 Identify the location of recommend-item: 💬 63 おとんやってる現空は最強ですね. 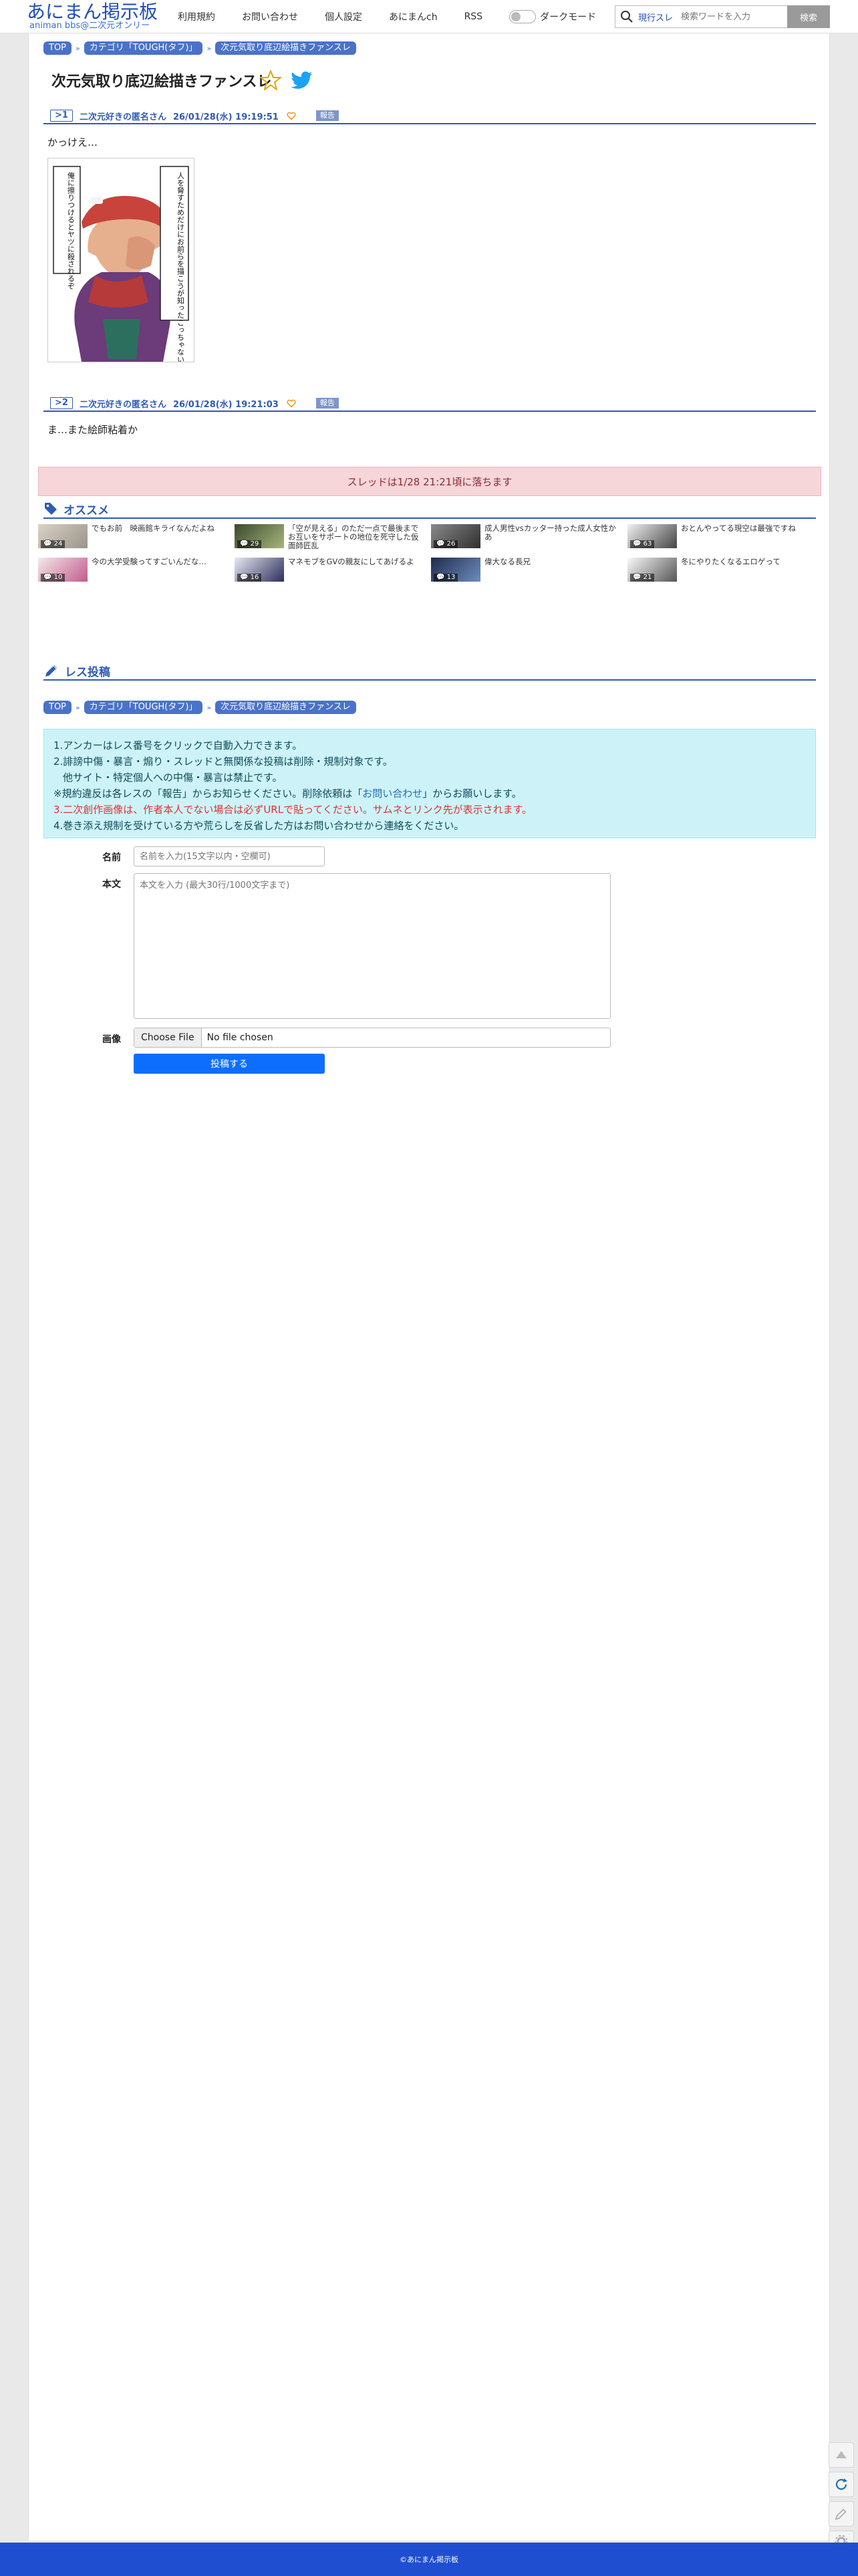
(724, 536).